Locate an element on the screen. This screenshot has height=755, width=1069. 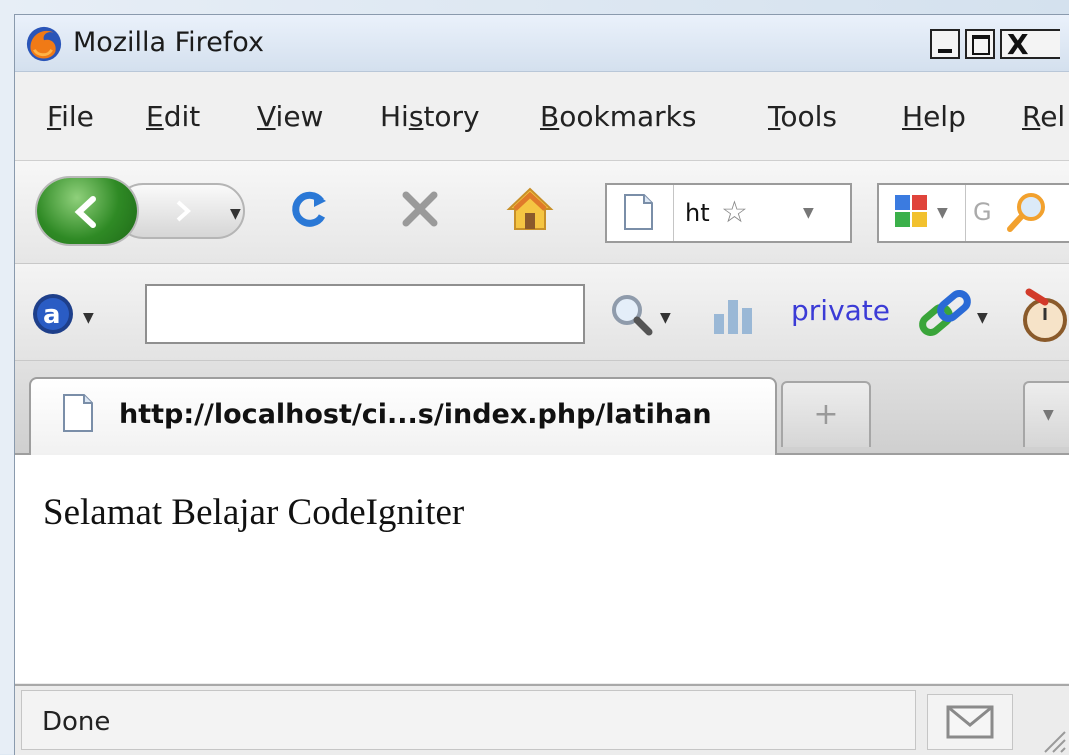
menu-history: History is located at coordinates (430, 116).